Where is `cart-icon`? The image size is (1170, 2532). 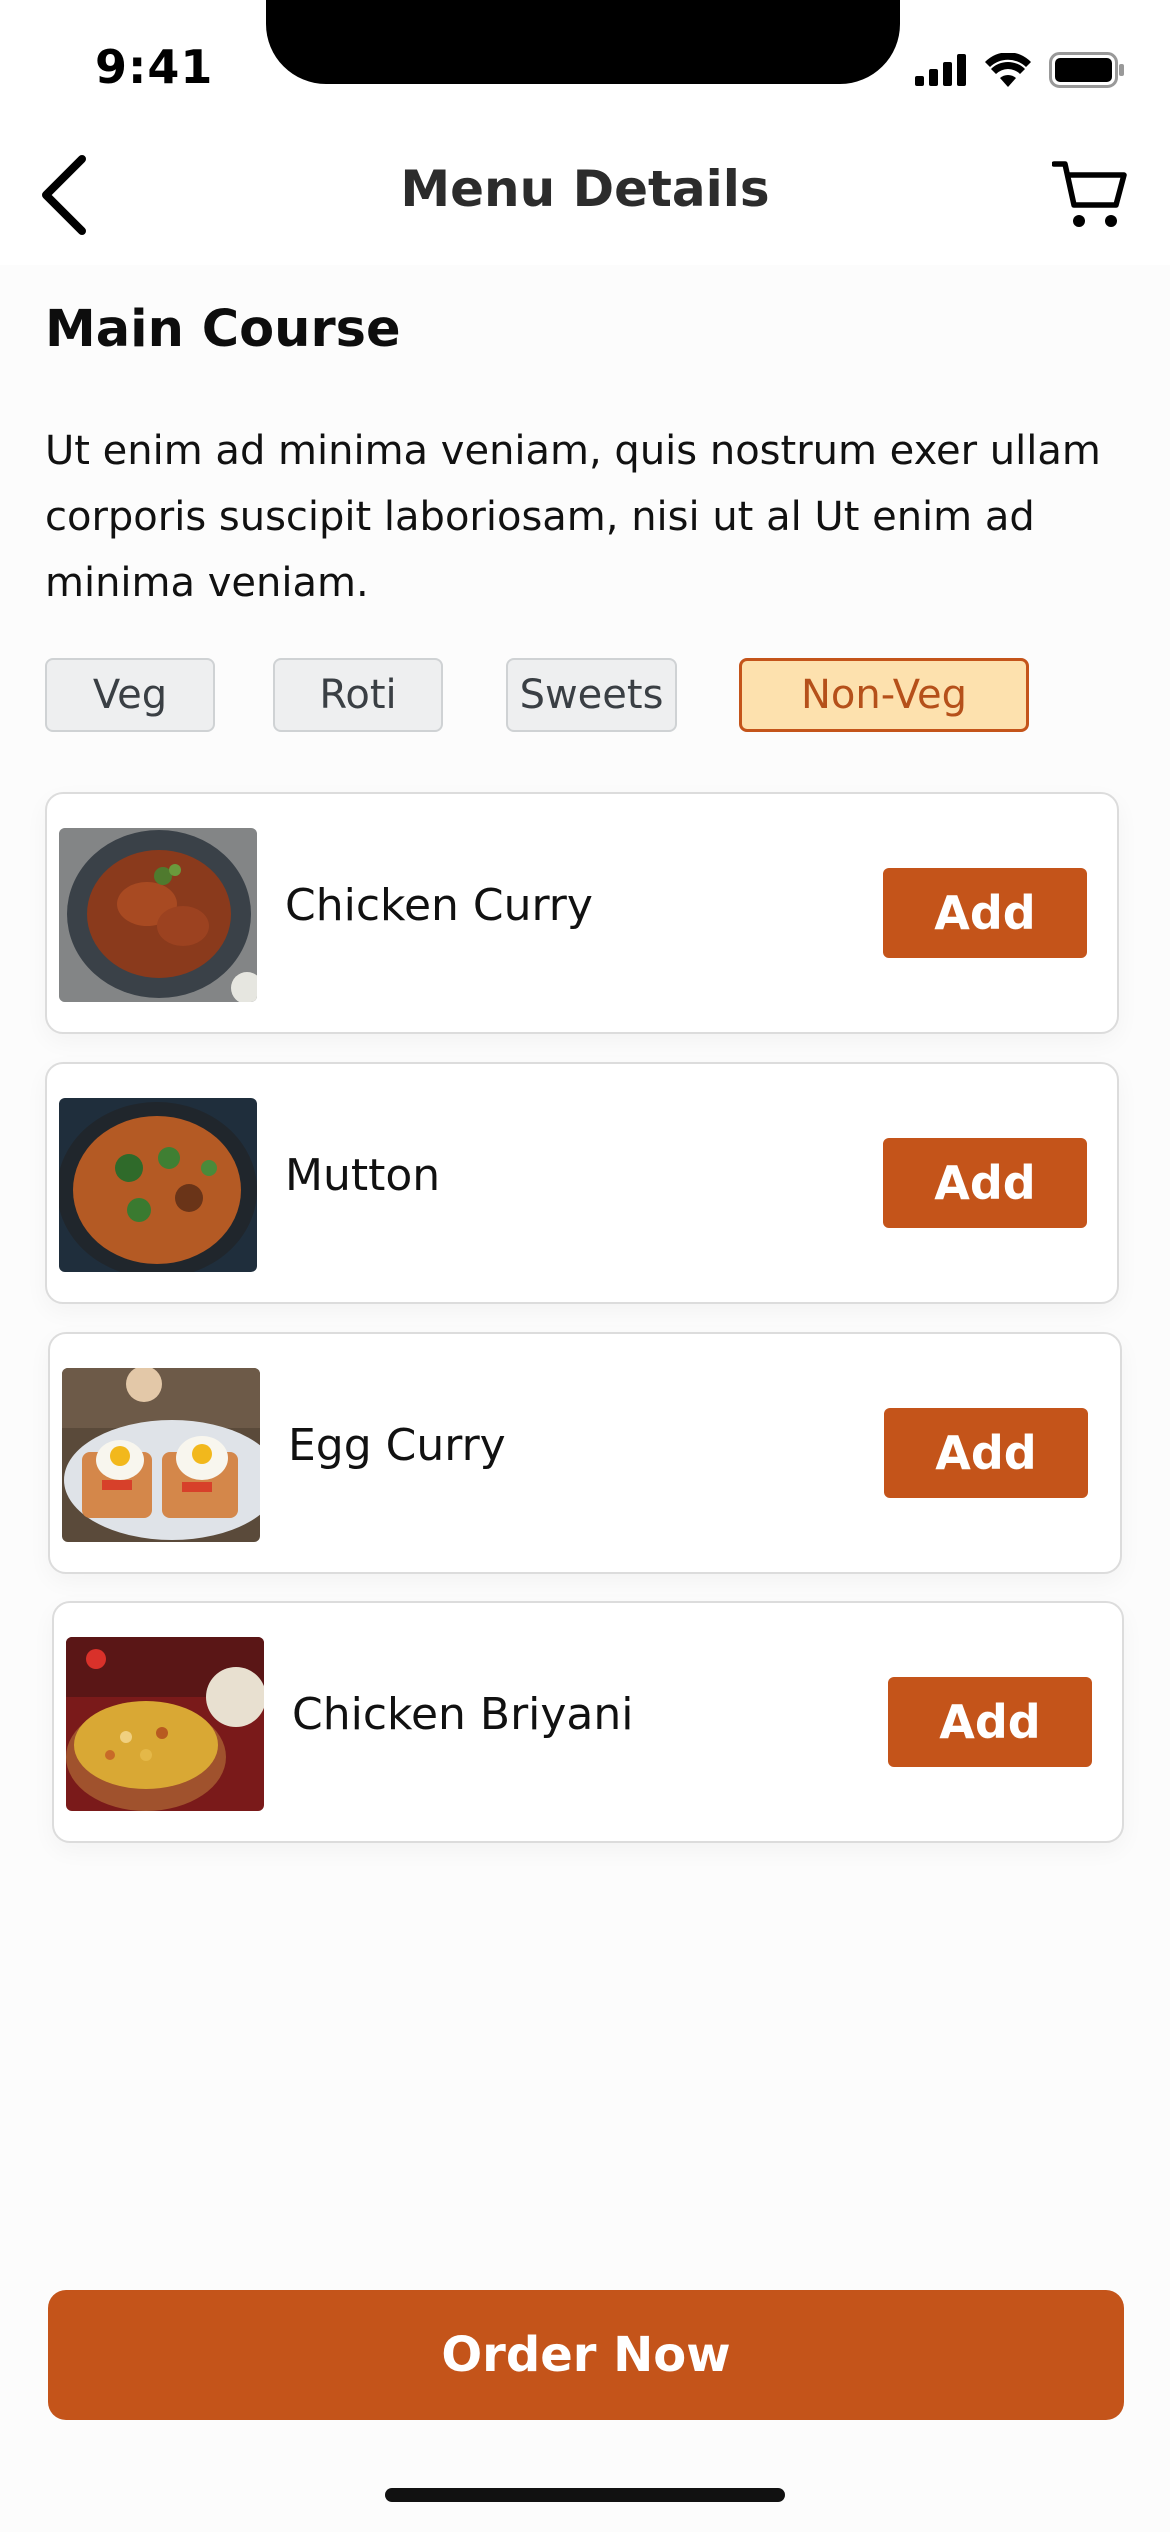 cart-icon is located at coordinates (1089, 194).